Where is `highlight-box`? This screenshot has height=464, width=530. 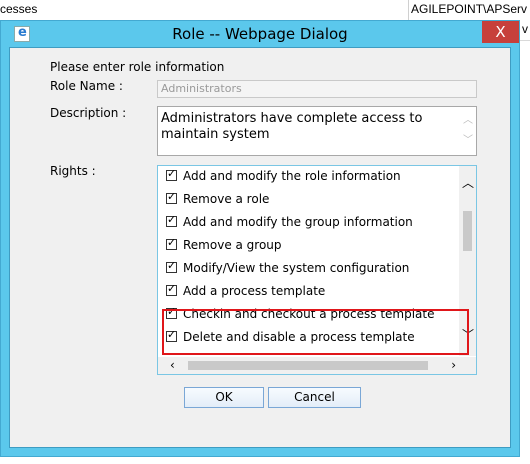 highlight-box is located at coordinates (315, 332).